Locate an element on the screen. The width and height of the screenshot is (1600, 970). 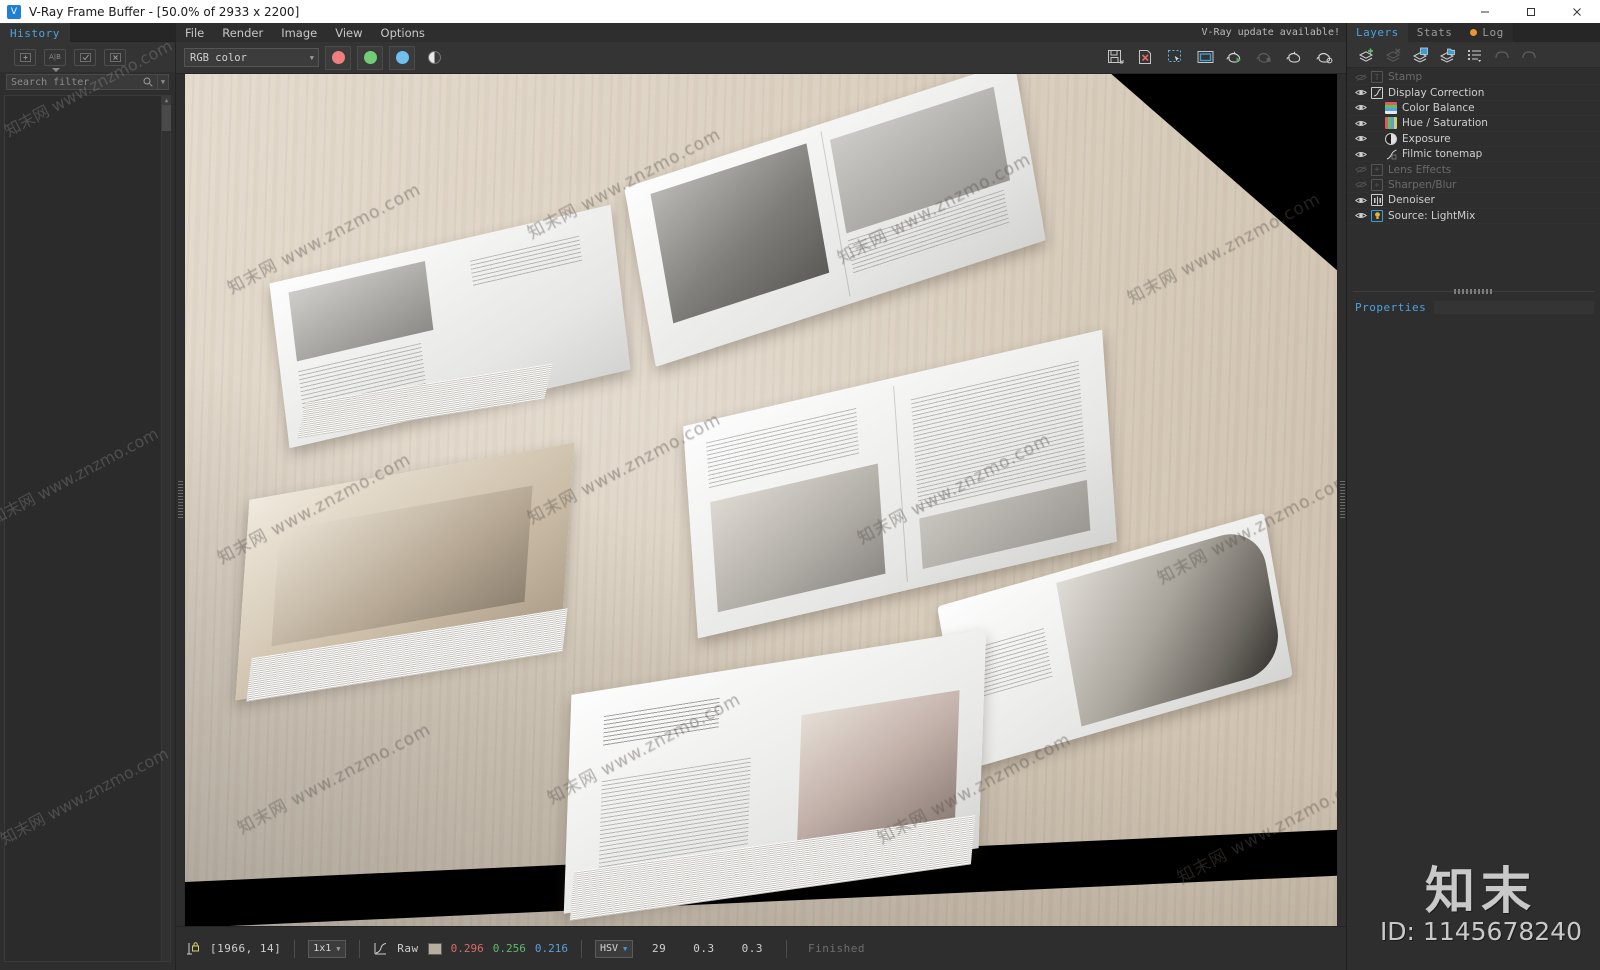
save-layers-button is located at coordinates (1421, 55).